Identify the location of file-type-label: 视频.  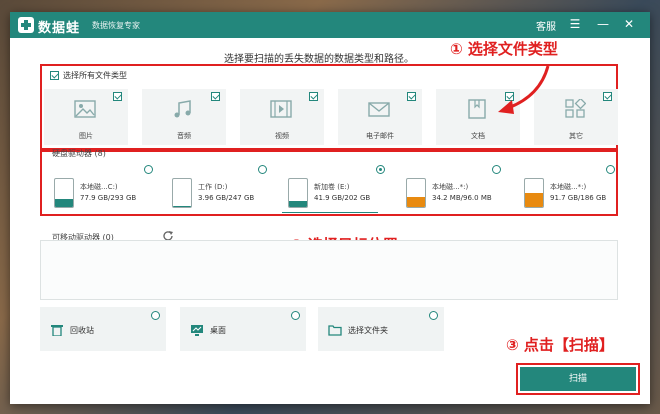
(282, 136).